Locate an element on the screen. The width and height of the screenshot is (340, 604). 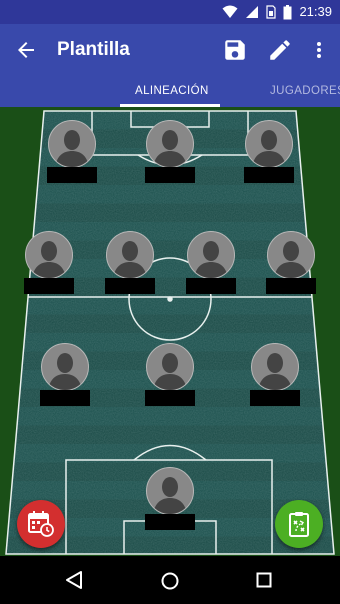
app-bar: Plantilla is located at coordinates (170, 50).